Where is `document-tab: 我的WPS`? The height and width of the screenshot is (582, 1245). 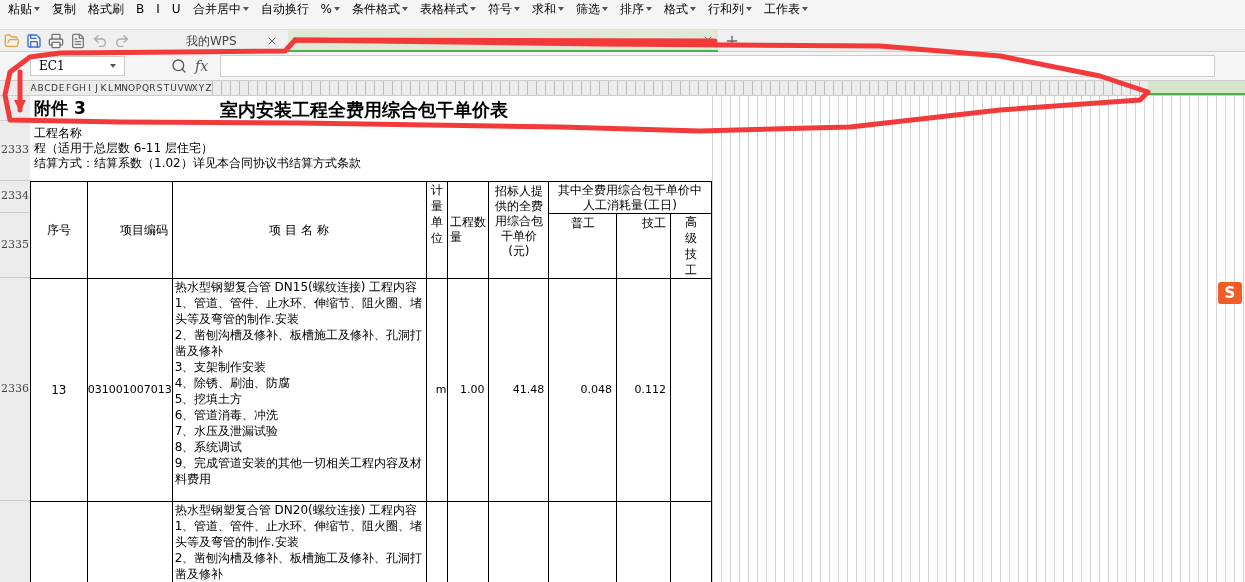 document-tab: 我的WPS is located at coordinates (232, 40).